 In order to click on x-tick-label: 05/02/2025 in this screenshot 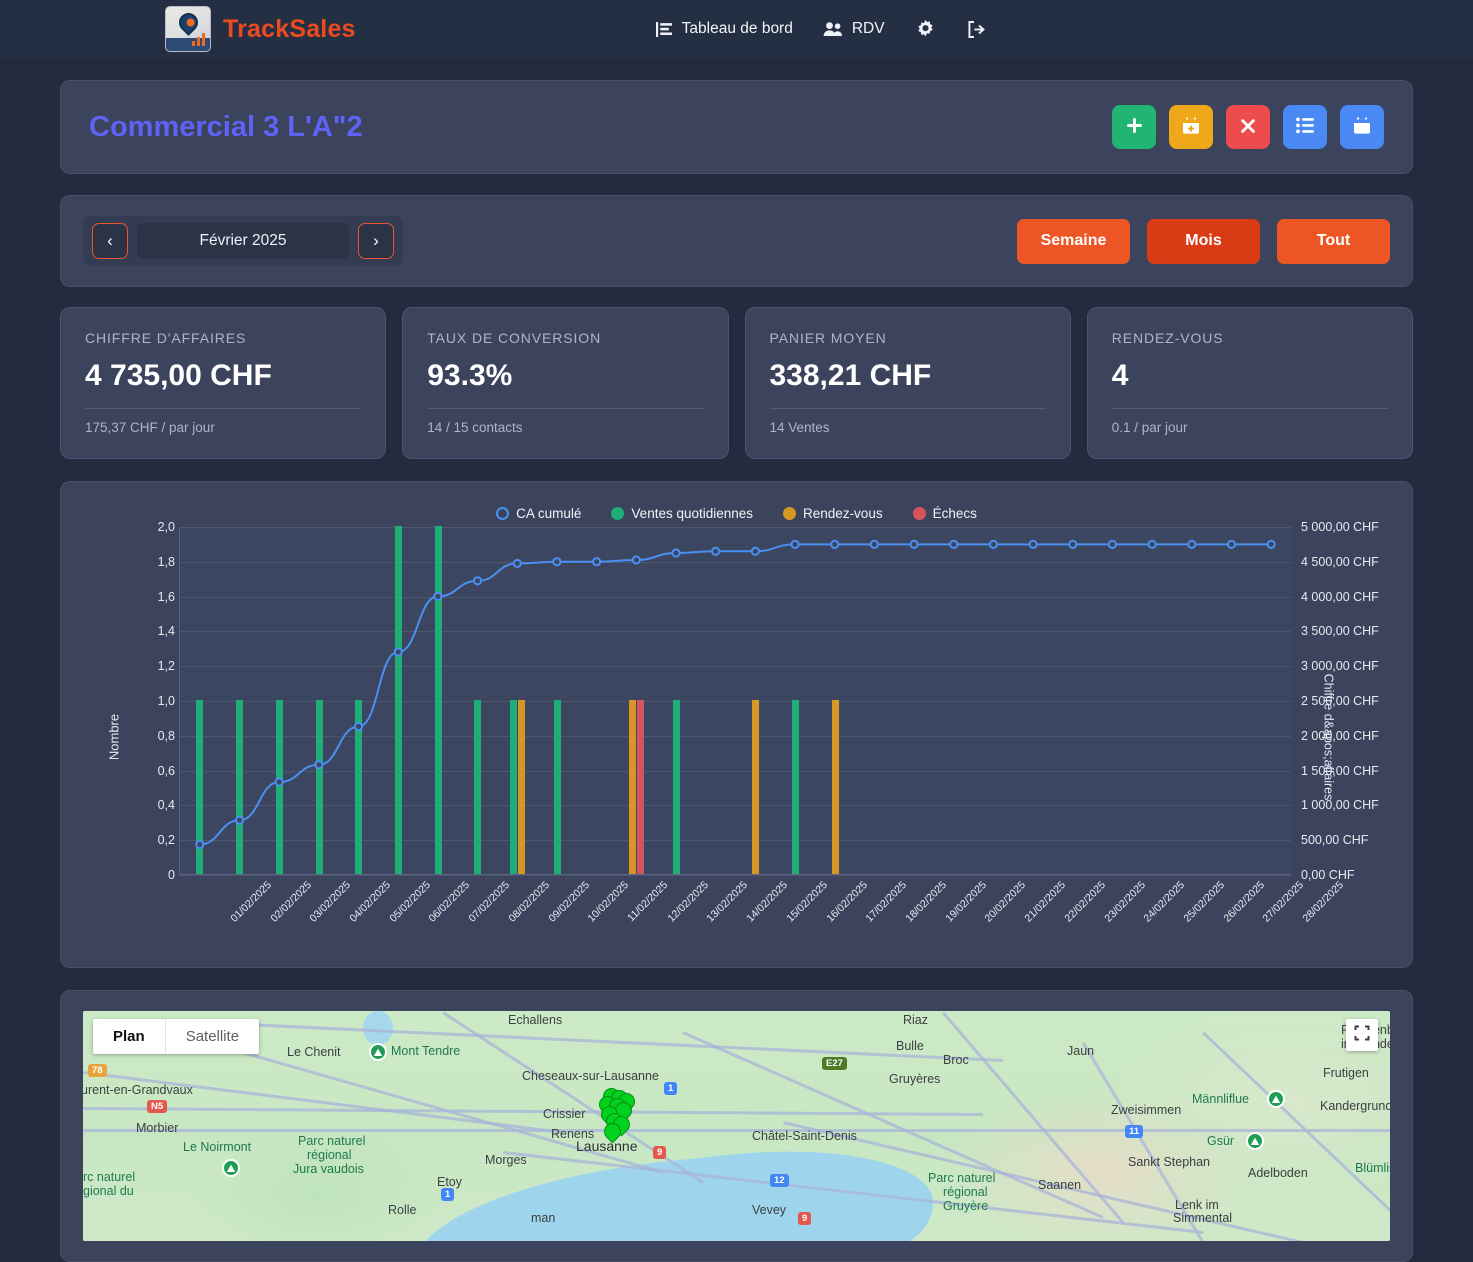, I will do `click(410, 902)`.